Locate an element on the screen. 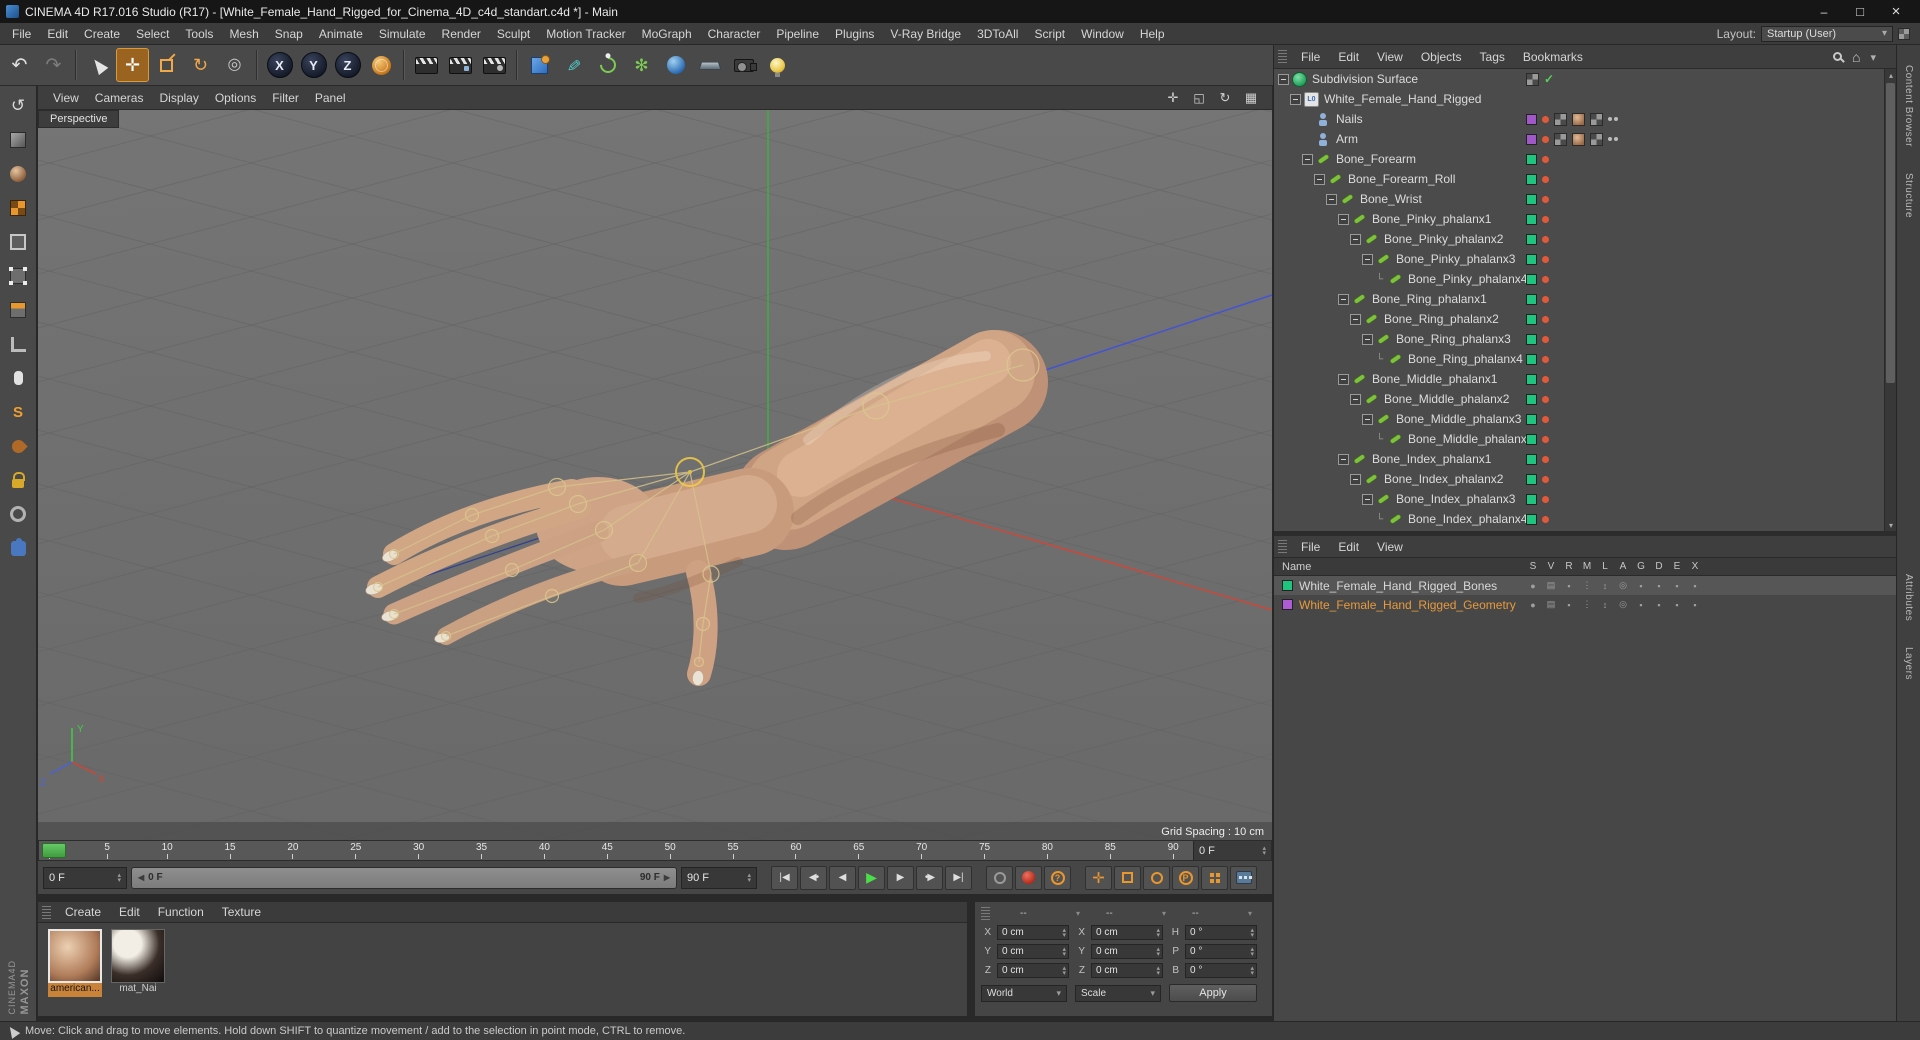  display-tag-icon is located at coordinates (1532, 79).